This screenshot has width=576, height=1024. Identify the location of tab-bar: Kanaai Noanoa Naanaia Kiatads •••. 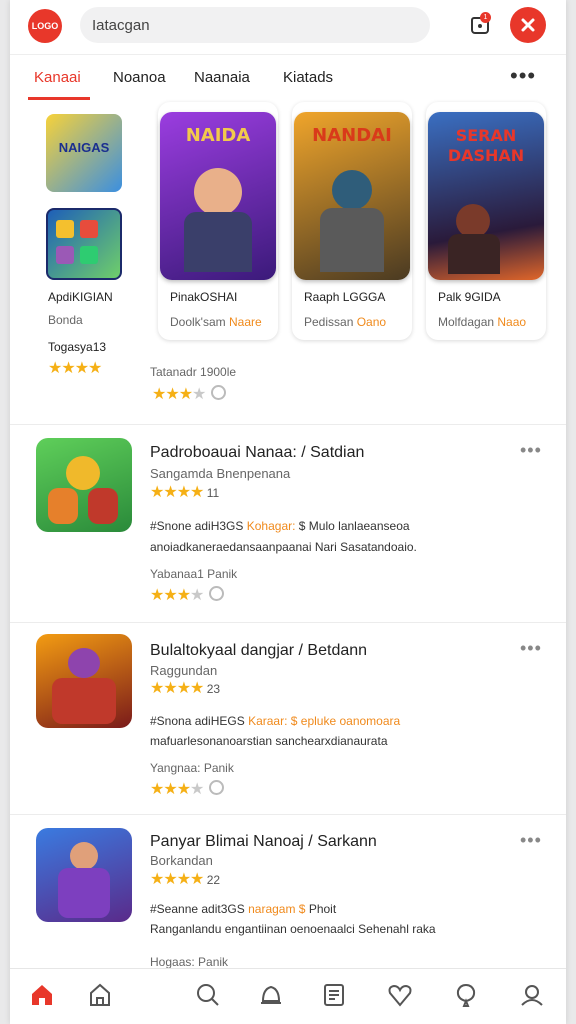
(288, 77).